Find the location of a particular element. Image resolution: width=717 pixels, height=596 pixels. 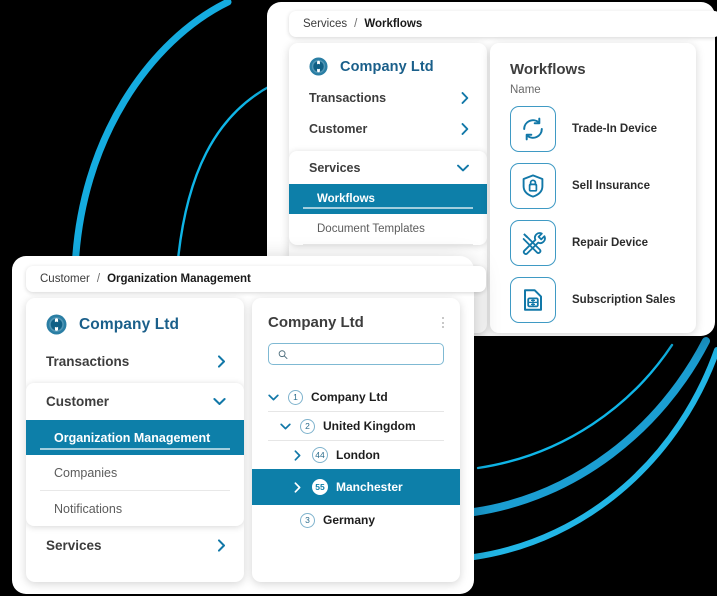

workflow-row: Subscription Sales is located at coordinates (603, 300).